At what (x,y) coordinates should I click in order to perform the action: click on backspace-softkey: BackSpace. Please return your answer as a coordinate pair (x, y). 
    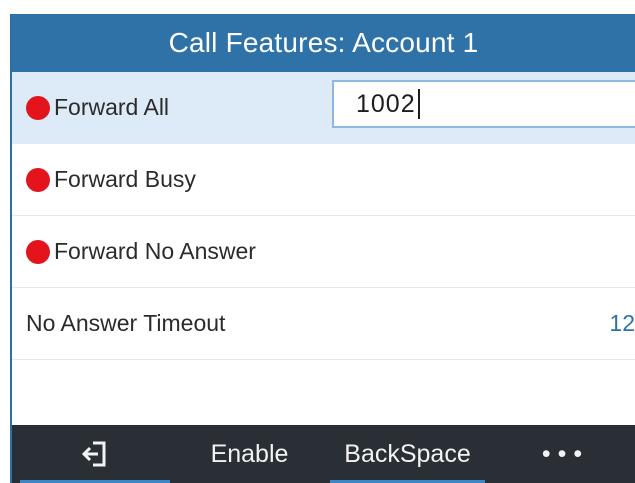
    Looking at the image, I should click on (407, 454).